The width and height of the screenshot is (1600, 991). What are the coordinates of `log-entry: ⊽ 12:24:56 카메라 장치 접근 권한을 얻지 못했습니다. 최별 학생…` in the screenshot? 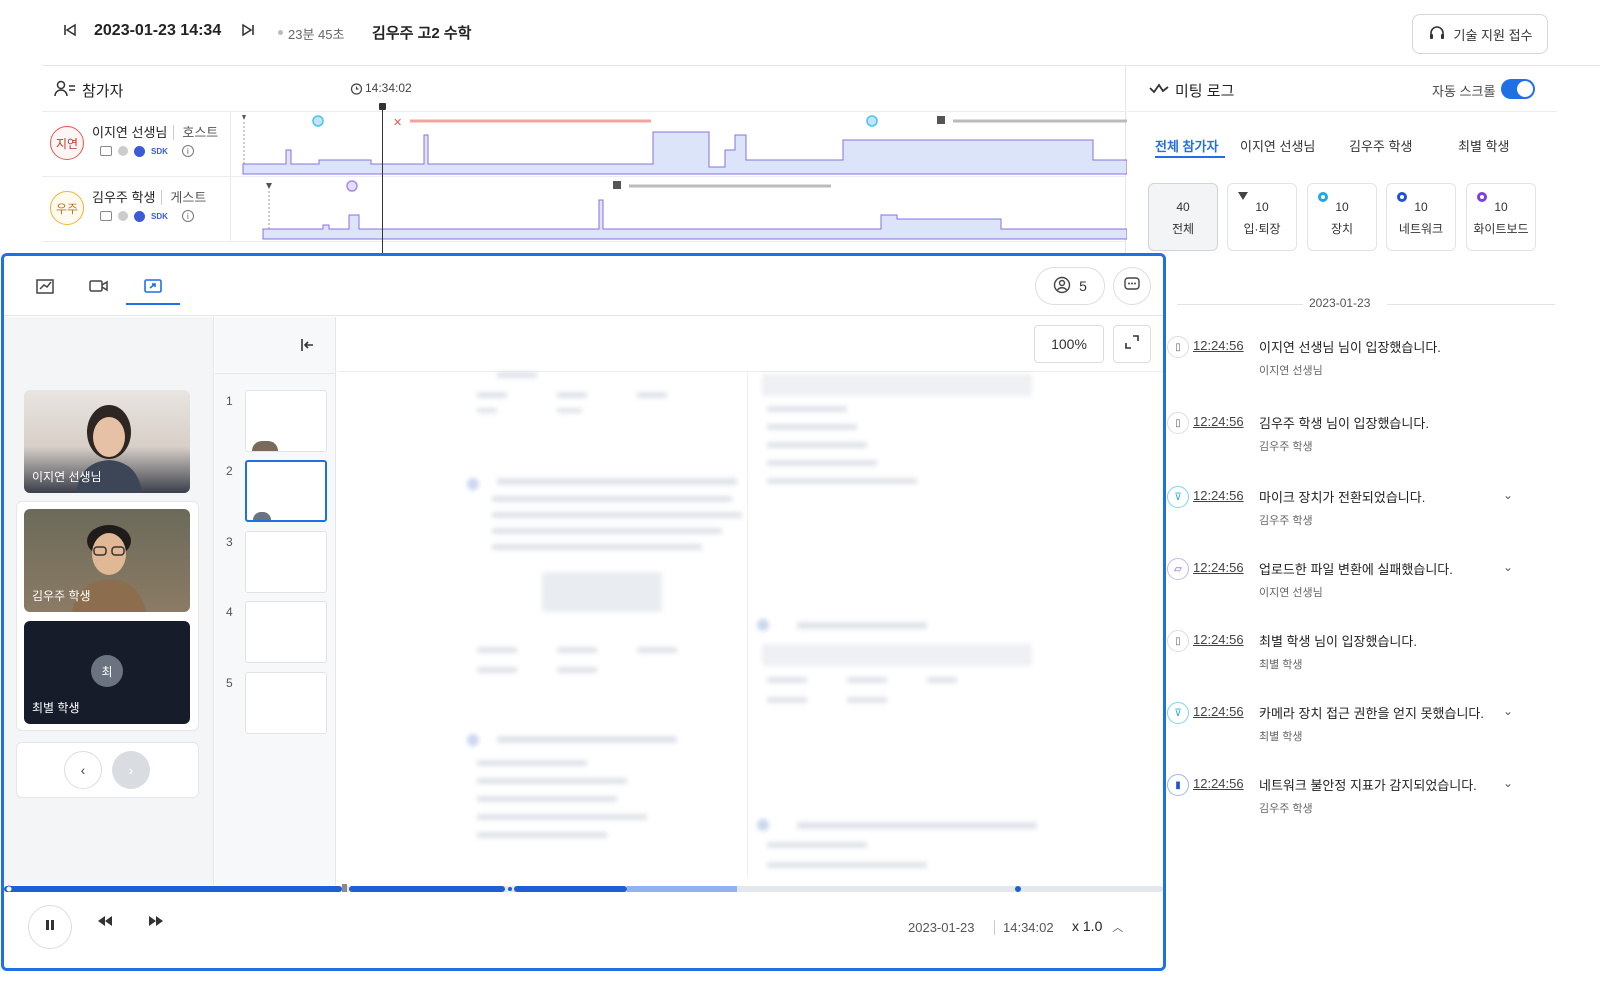 It's located at (1357, 730).